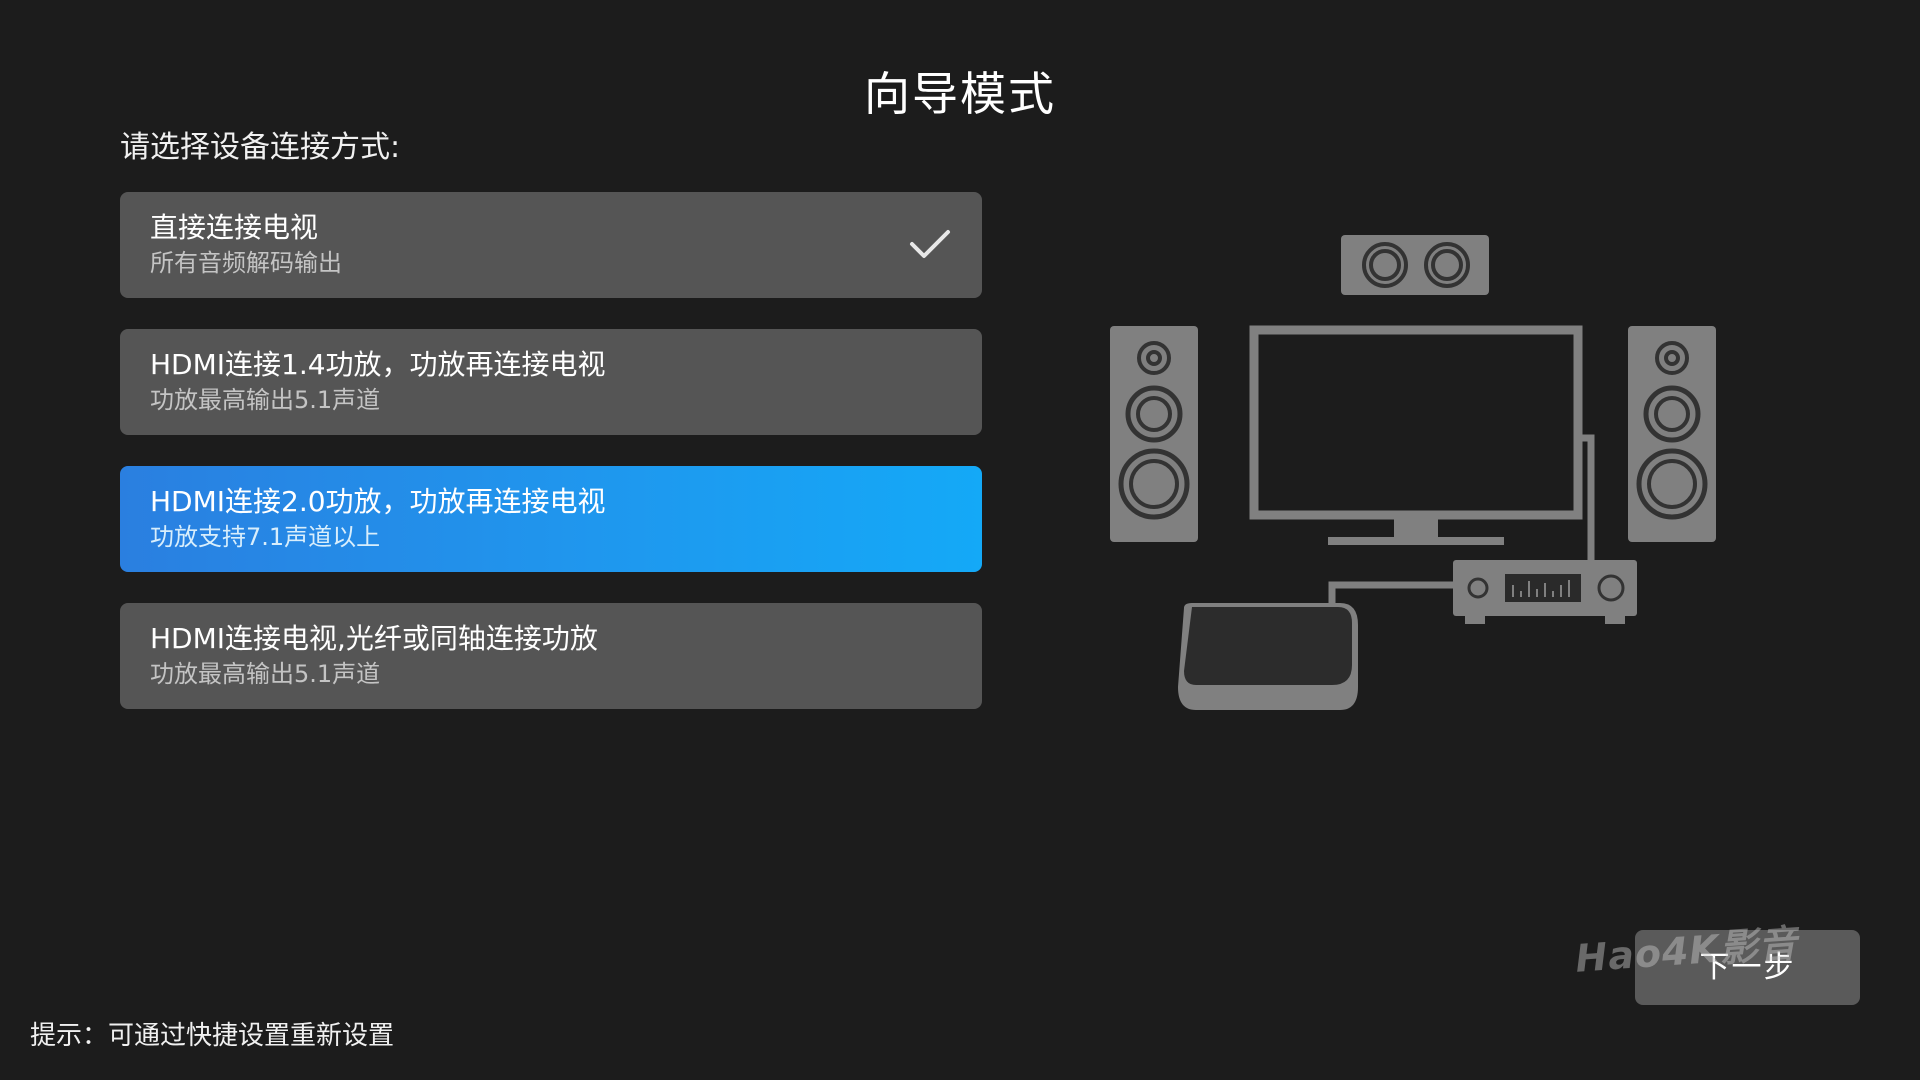 The width and height of the screenshot is (1920, 1080). I want to click on option-title: HDMI连接1.4功放，功放再连接电视, so click(378, 364).